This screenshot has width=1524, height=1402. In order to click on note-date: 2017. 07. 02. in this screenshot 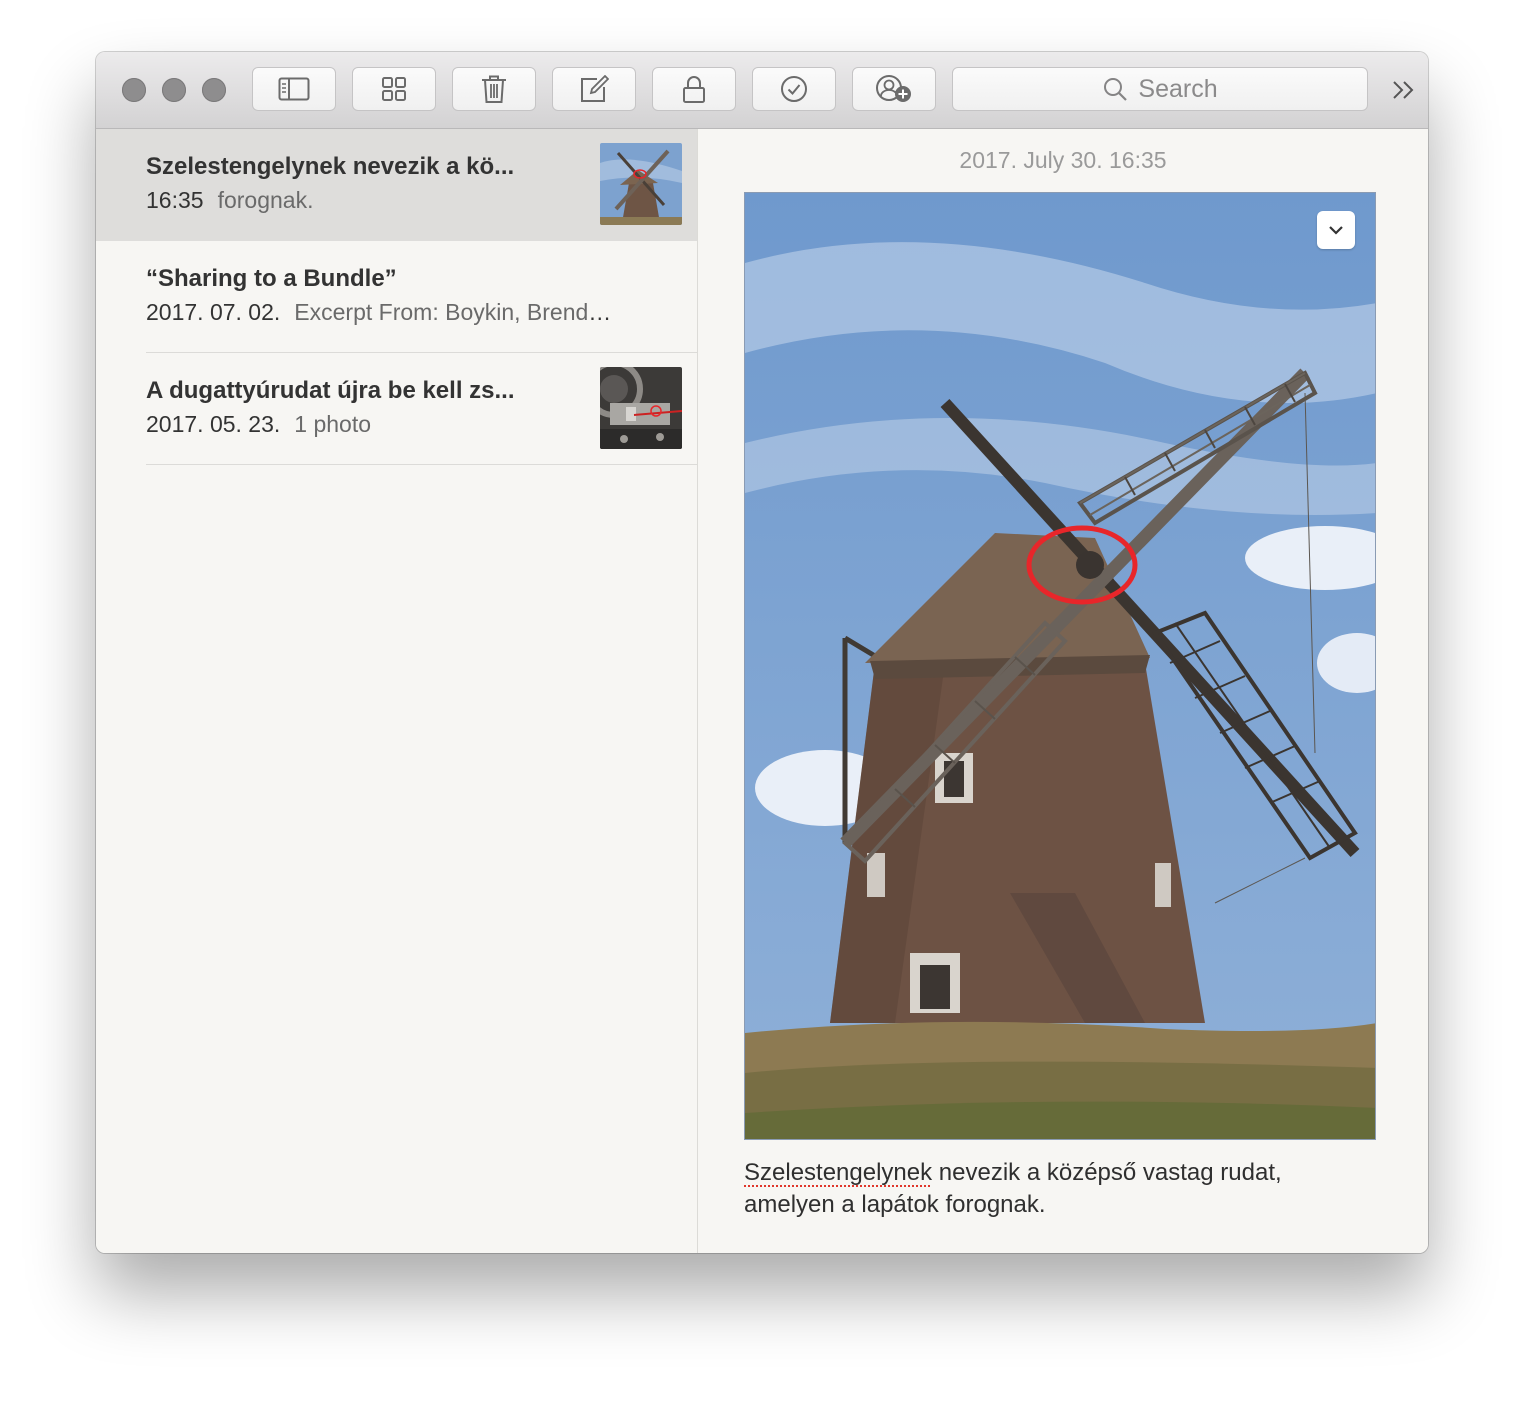, I will do `click(213, 312)`.